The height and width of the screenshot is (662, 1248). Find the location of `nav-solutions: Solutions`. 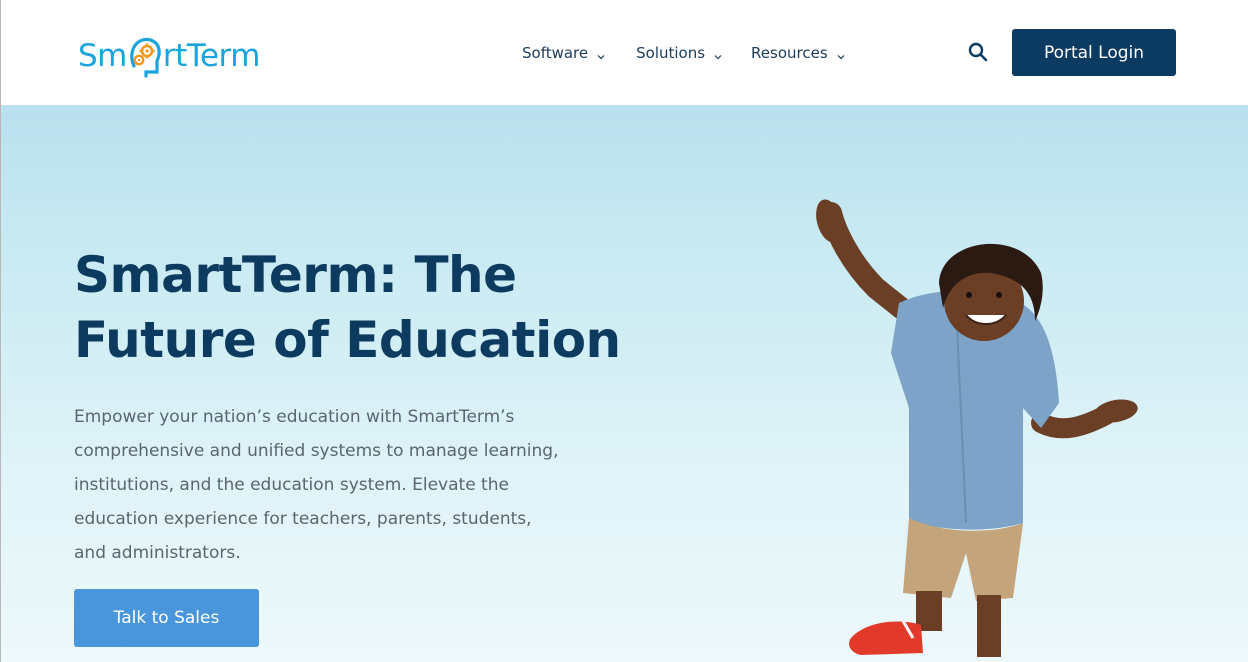

nav-solutions: Solutions is located at coordinates (679, 53).